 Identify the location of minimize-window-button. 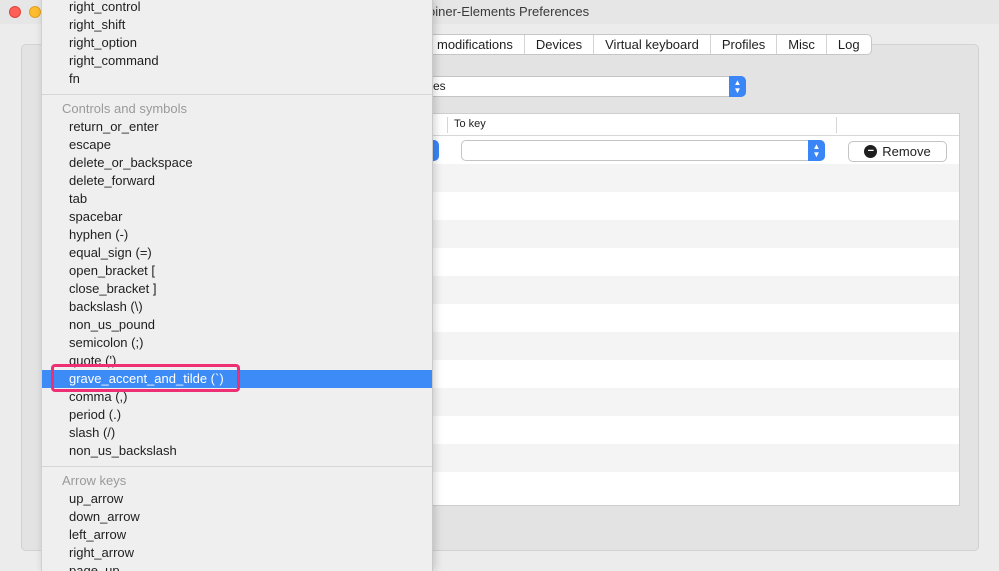
(35, 12).